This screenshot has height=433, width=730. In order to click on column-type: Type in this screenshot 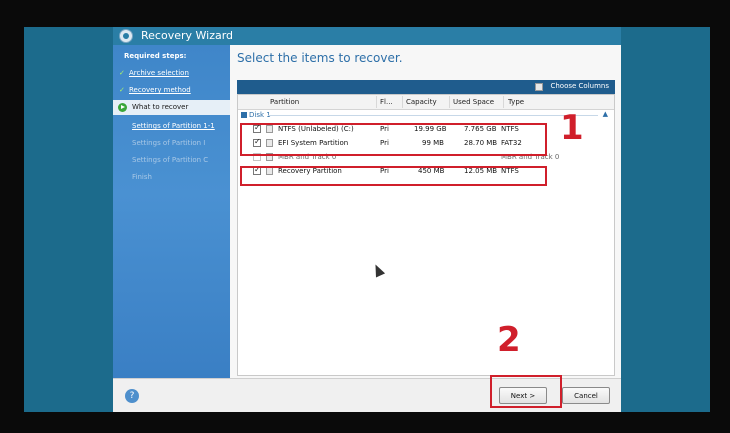, I will do `click(516, 102)`.